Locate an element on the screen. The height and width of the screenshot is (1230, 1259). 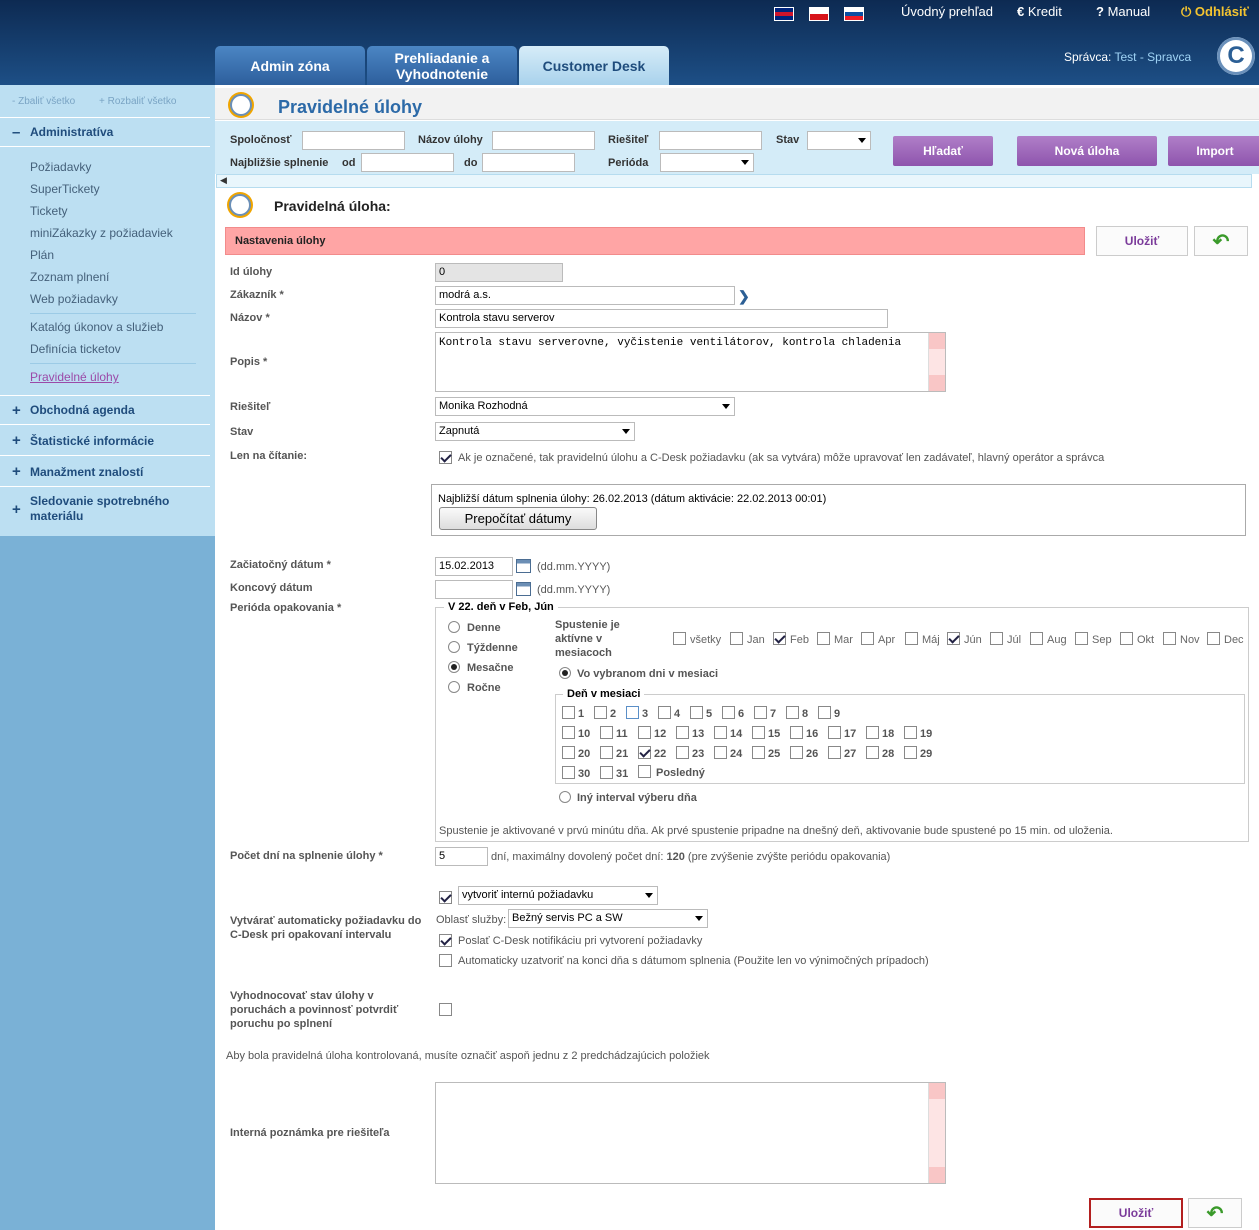
state-select: Zapnutá is located at coordinates (535, 431).